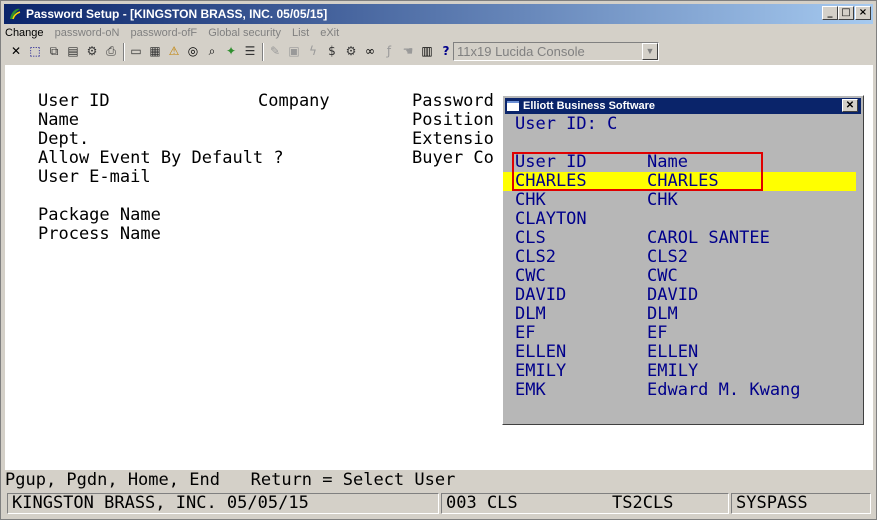  I want to click on list-item-name: CAROL SANTEE, so click(708, 238).